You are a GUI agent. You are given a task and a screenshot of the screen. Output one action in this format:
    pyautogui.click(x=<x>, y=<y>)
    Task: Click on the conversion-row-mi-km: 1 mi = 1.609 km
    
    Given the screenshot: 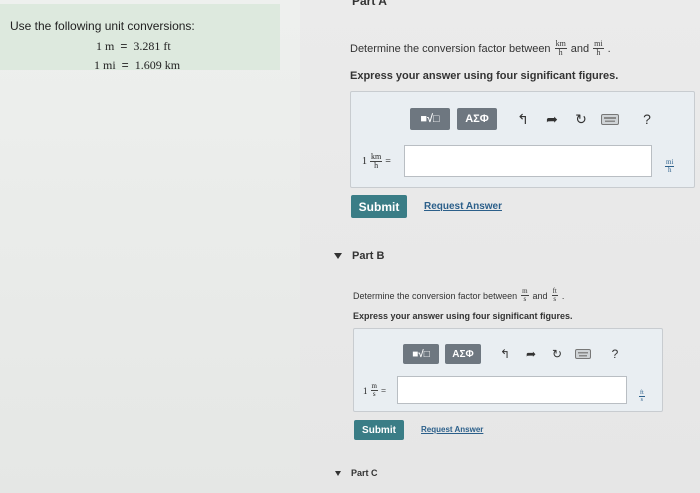 What is the action you would take?
    pyautogui.click(x=137, y=65)
    